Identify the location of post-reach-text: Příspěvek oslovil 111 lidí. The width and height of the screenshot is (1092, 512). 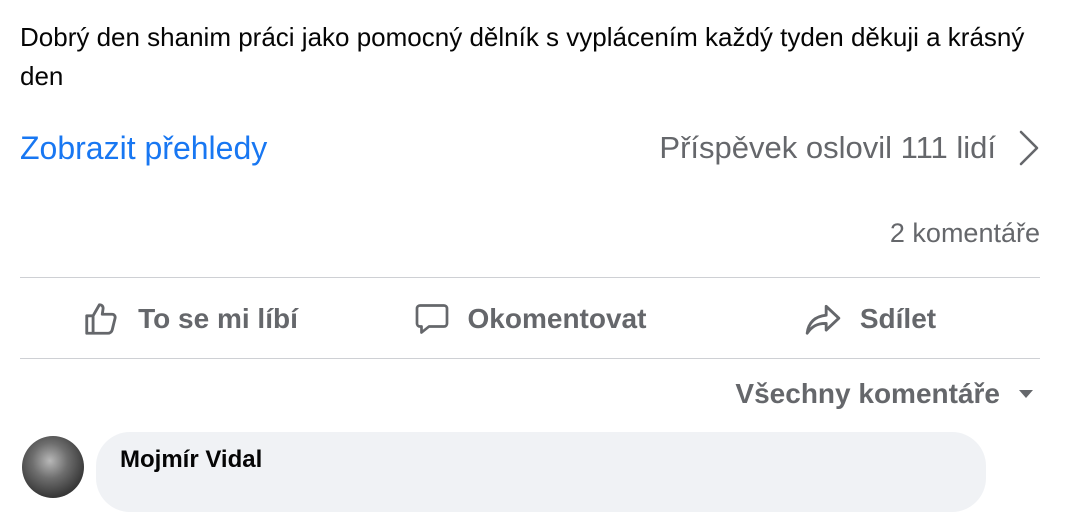
(827, 147).